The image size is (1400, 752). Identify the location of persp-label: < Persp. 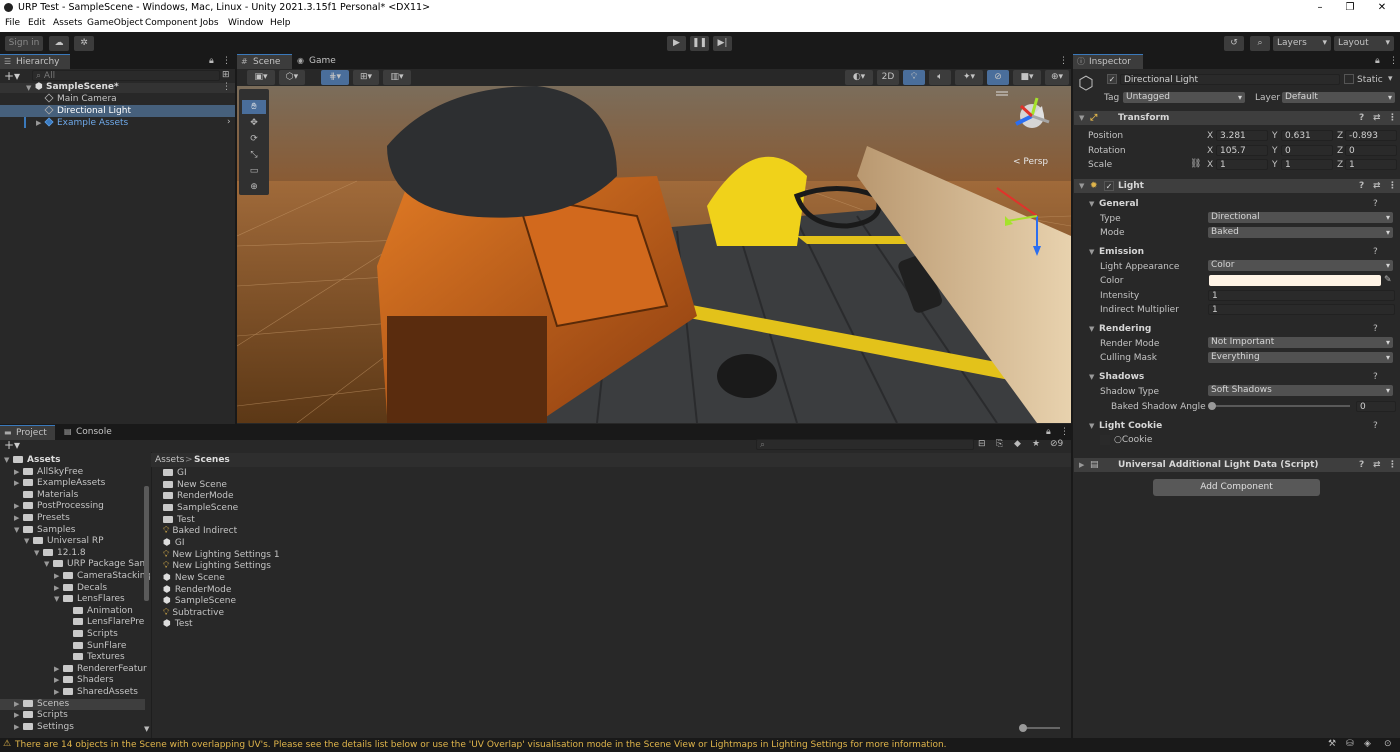
(1030, 162).